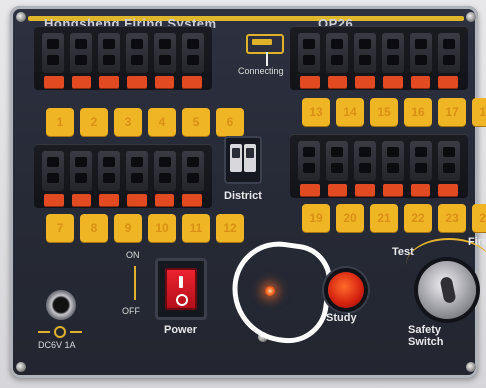 Image resolution: width=486 pixels, height=388 pixels. Describe the element at coordinates (133, 255) in the screenshot. I see `power-on-label: ON` at that location.